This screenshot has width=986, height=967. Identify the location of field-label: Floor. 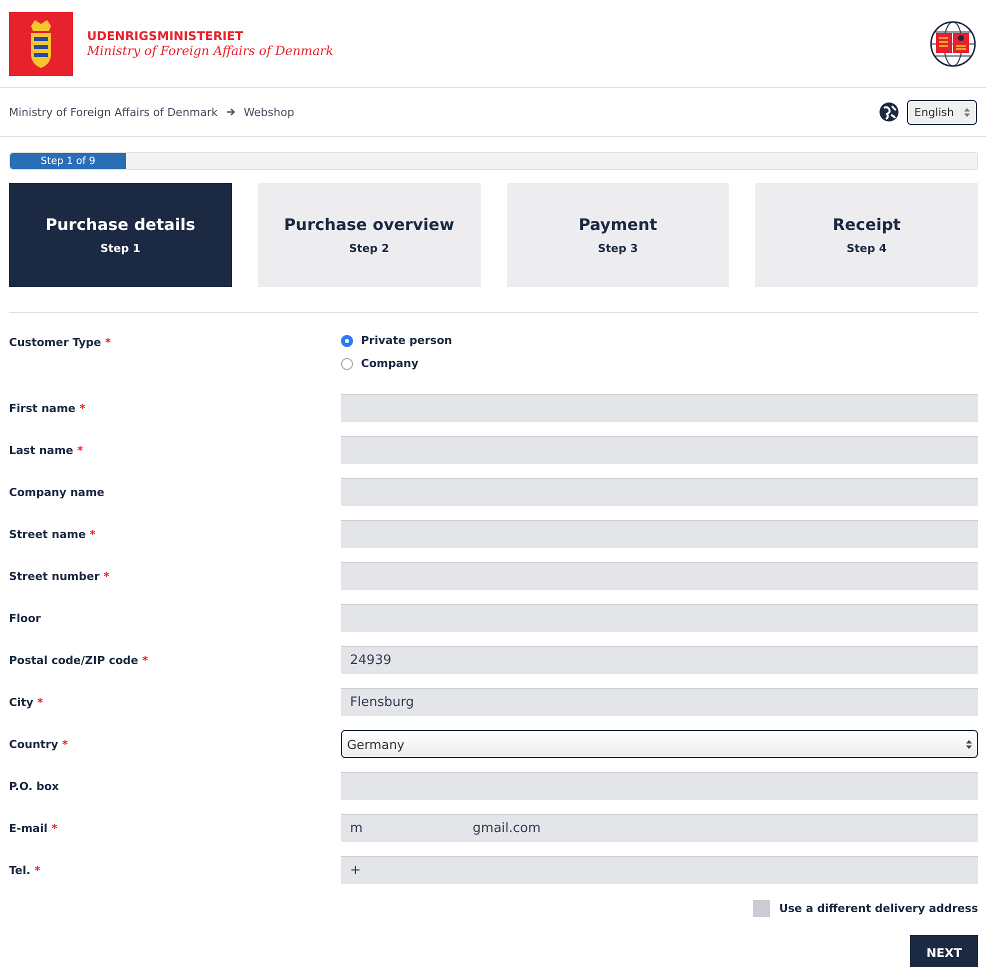
(25, 618).